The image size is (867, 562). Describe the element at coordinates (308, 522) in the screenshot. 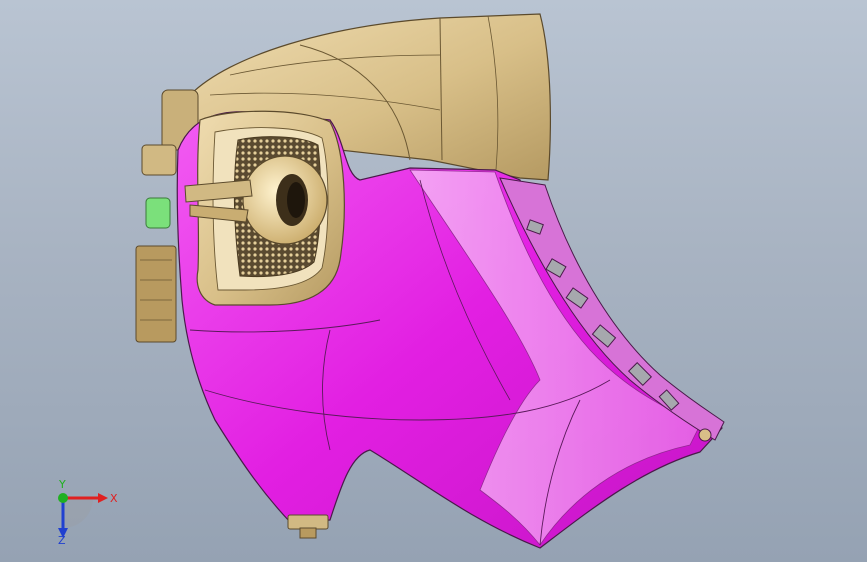

I see `bottom-tab` at that location.